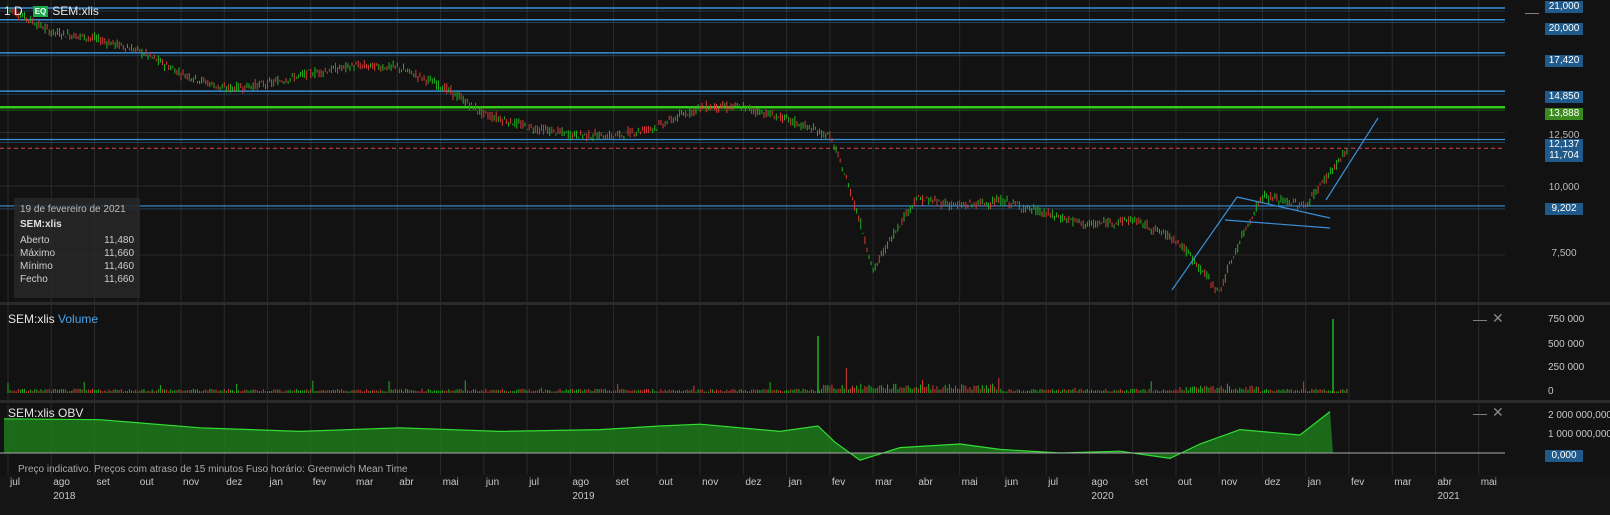  What do you see at coordinates (583, 496) in the screenshot?
I see `year-label: 2019` at bounding box center [583, 496].